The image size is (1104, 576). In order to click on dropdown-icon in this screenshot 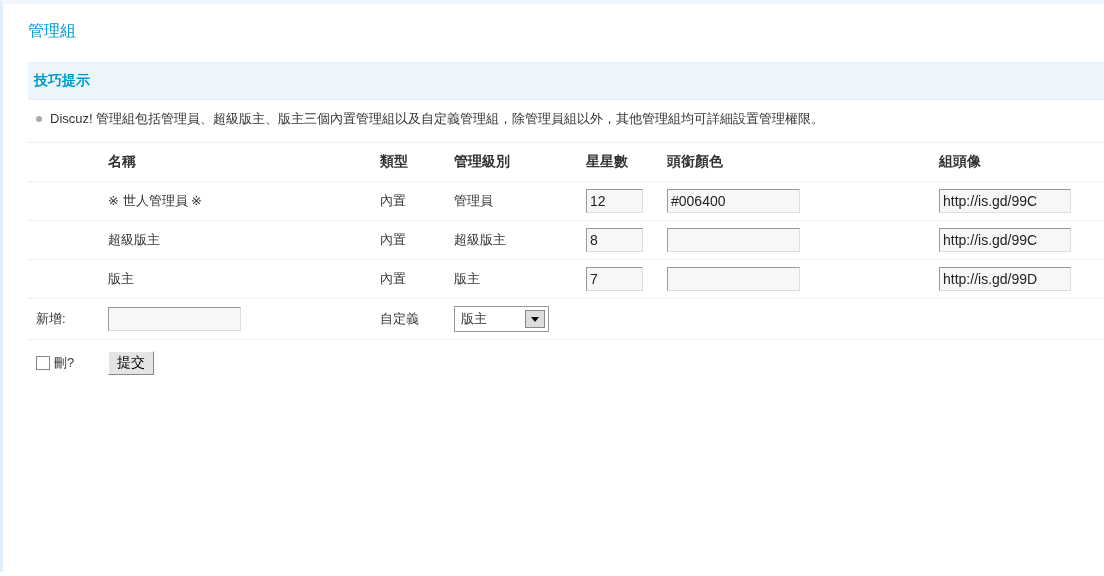, I will do `click(535, 319)`.